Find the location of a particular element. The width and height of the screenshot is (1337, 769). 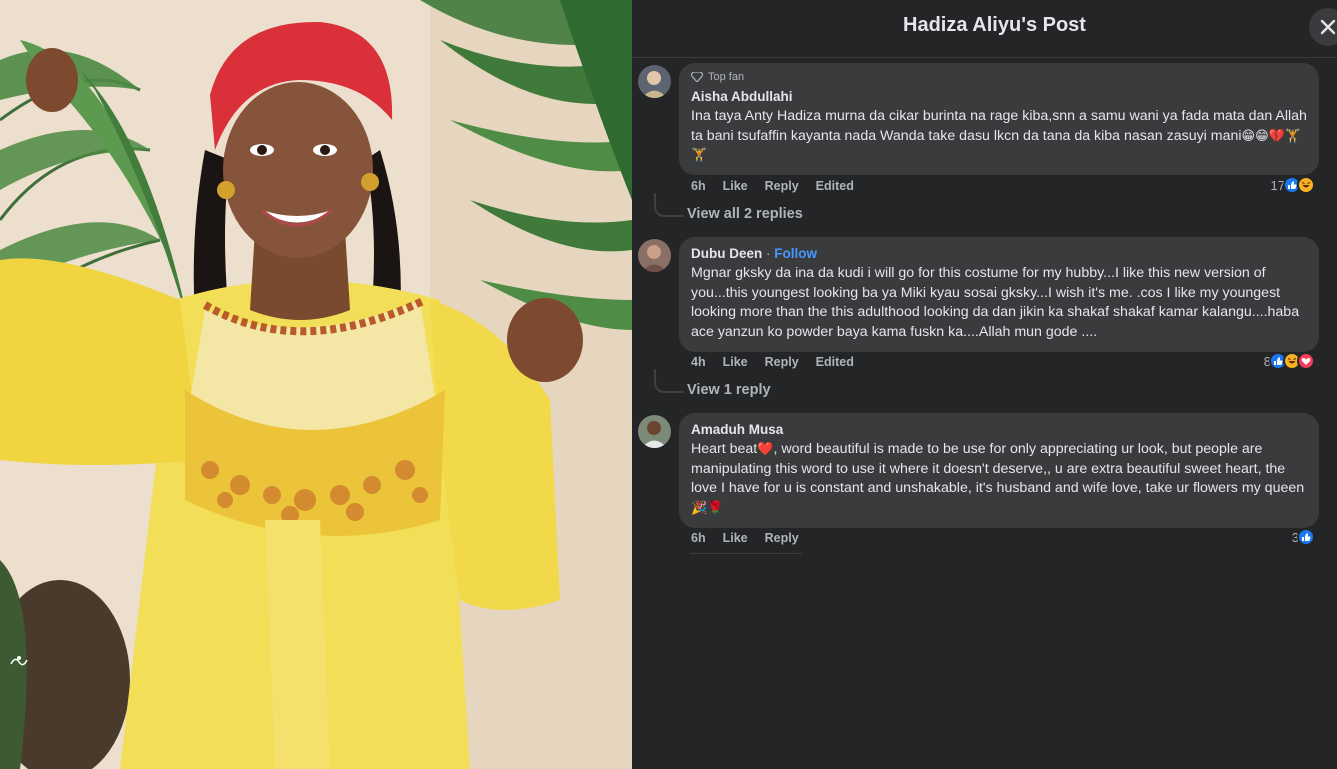

reaction-summary: 3 is located at coordinates (1303, 537).